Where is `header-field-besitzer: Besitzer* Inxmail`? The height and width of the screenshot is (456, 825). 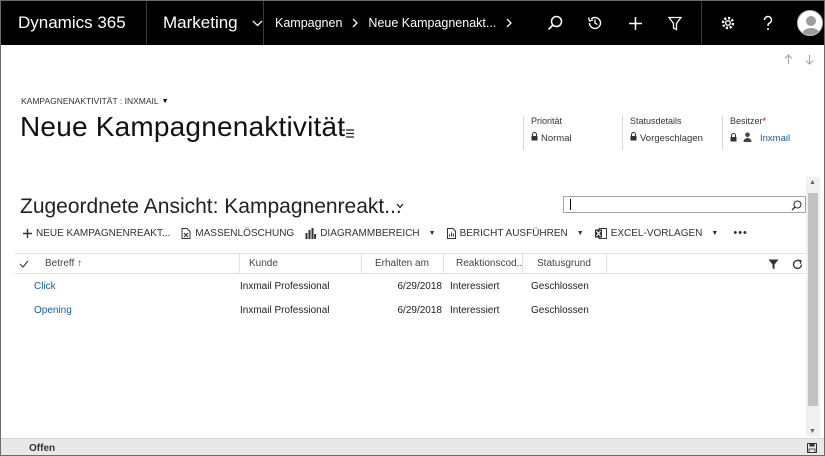 header-field-besitzer: Besitzer* Inxmail is located at coordinates (762, 133).